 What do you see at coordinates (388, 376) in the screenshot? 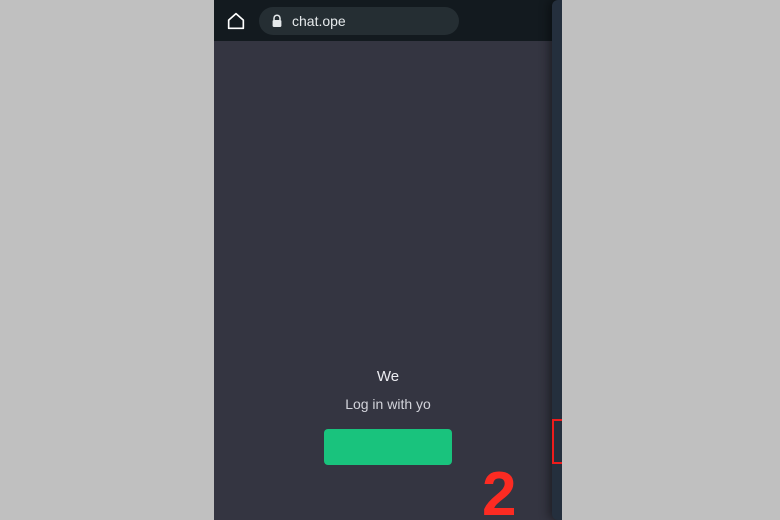
I see `page-title: We` at bounding box center [388, 376].